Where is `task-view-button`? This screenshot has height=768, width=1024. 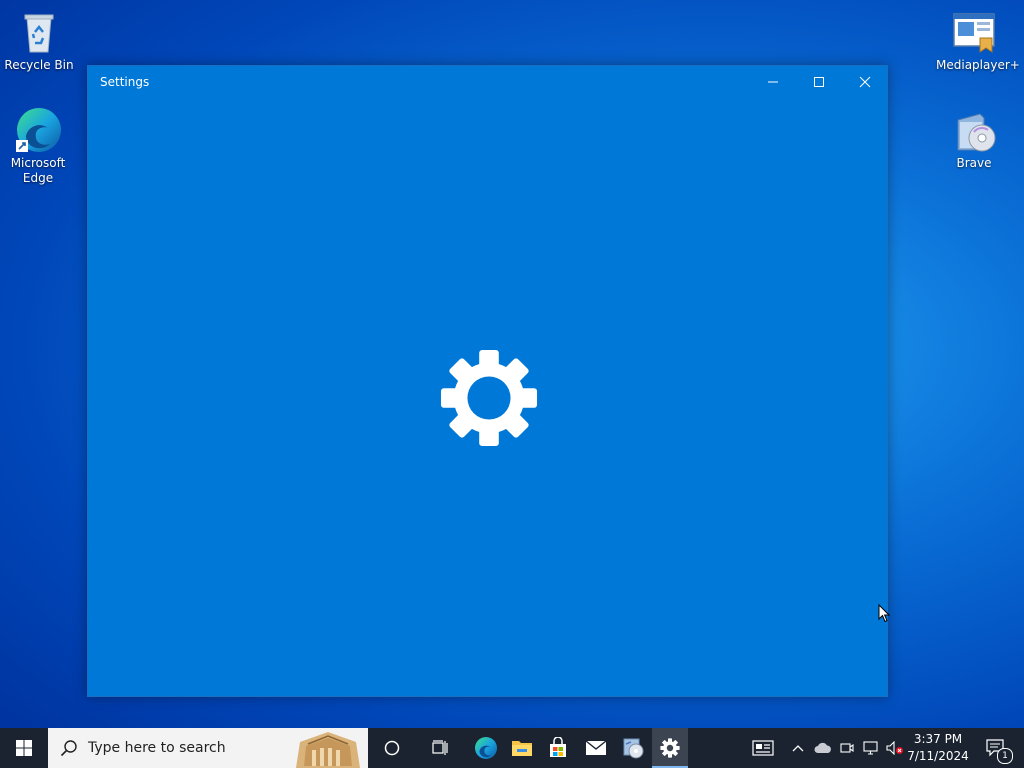 task-view-button is located at coordinates (440, 748).